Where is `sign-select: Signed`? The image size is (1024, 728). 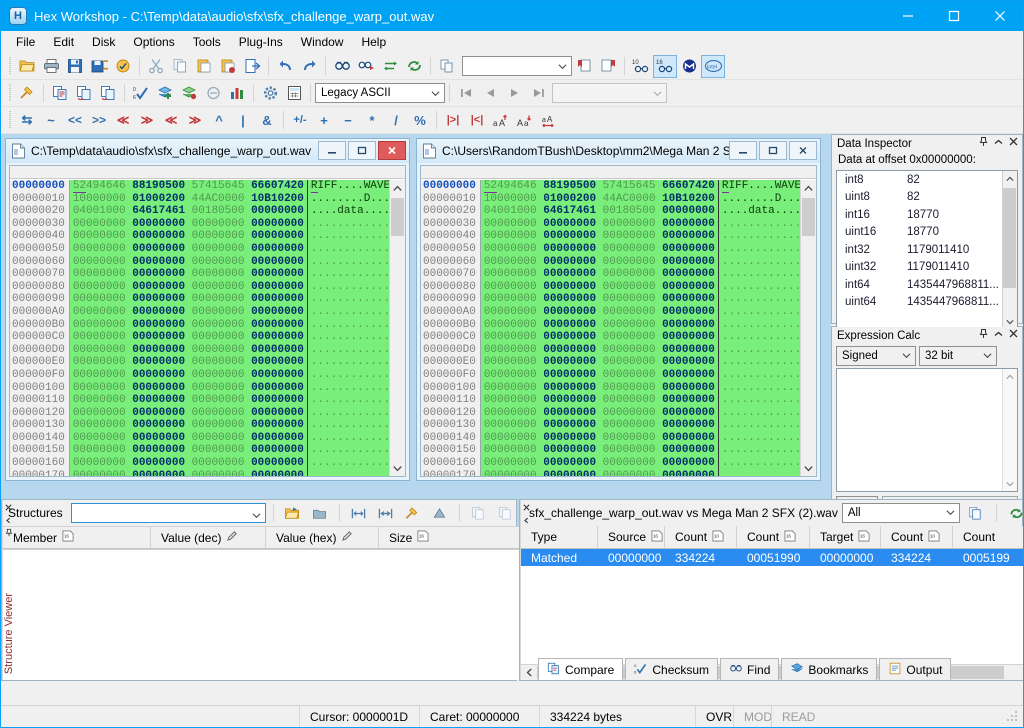 sign-select: Signed is located at coordinates (876, 356).